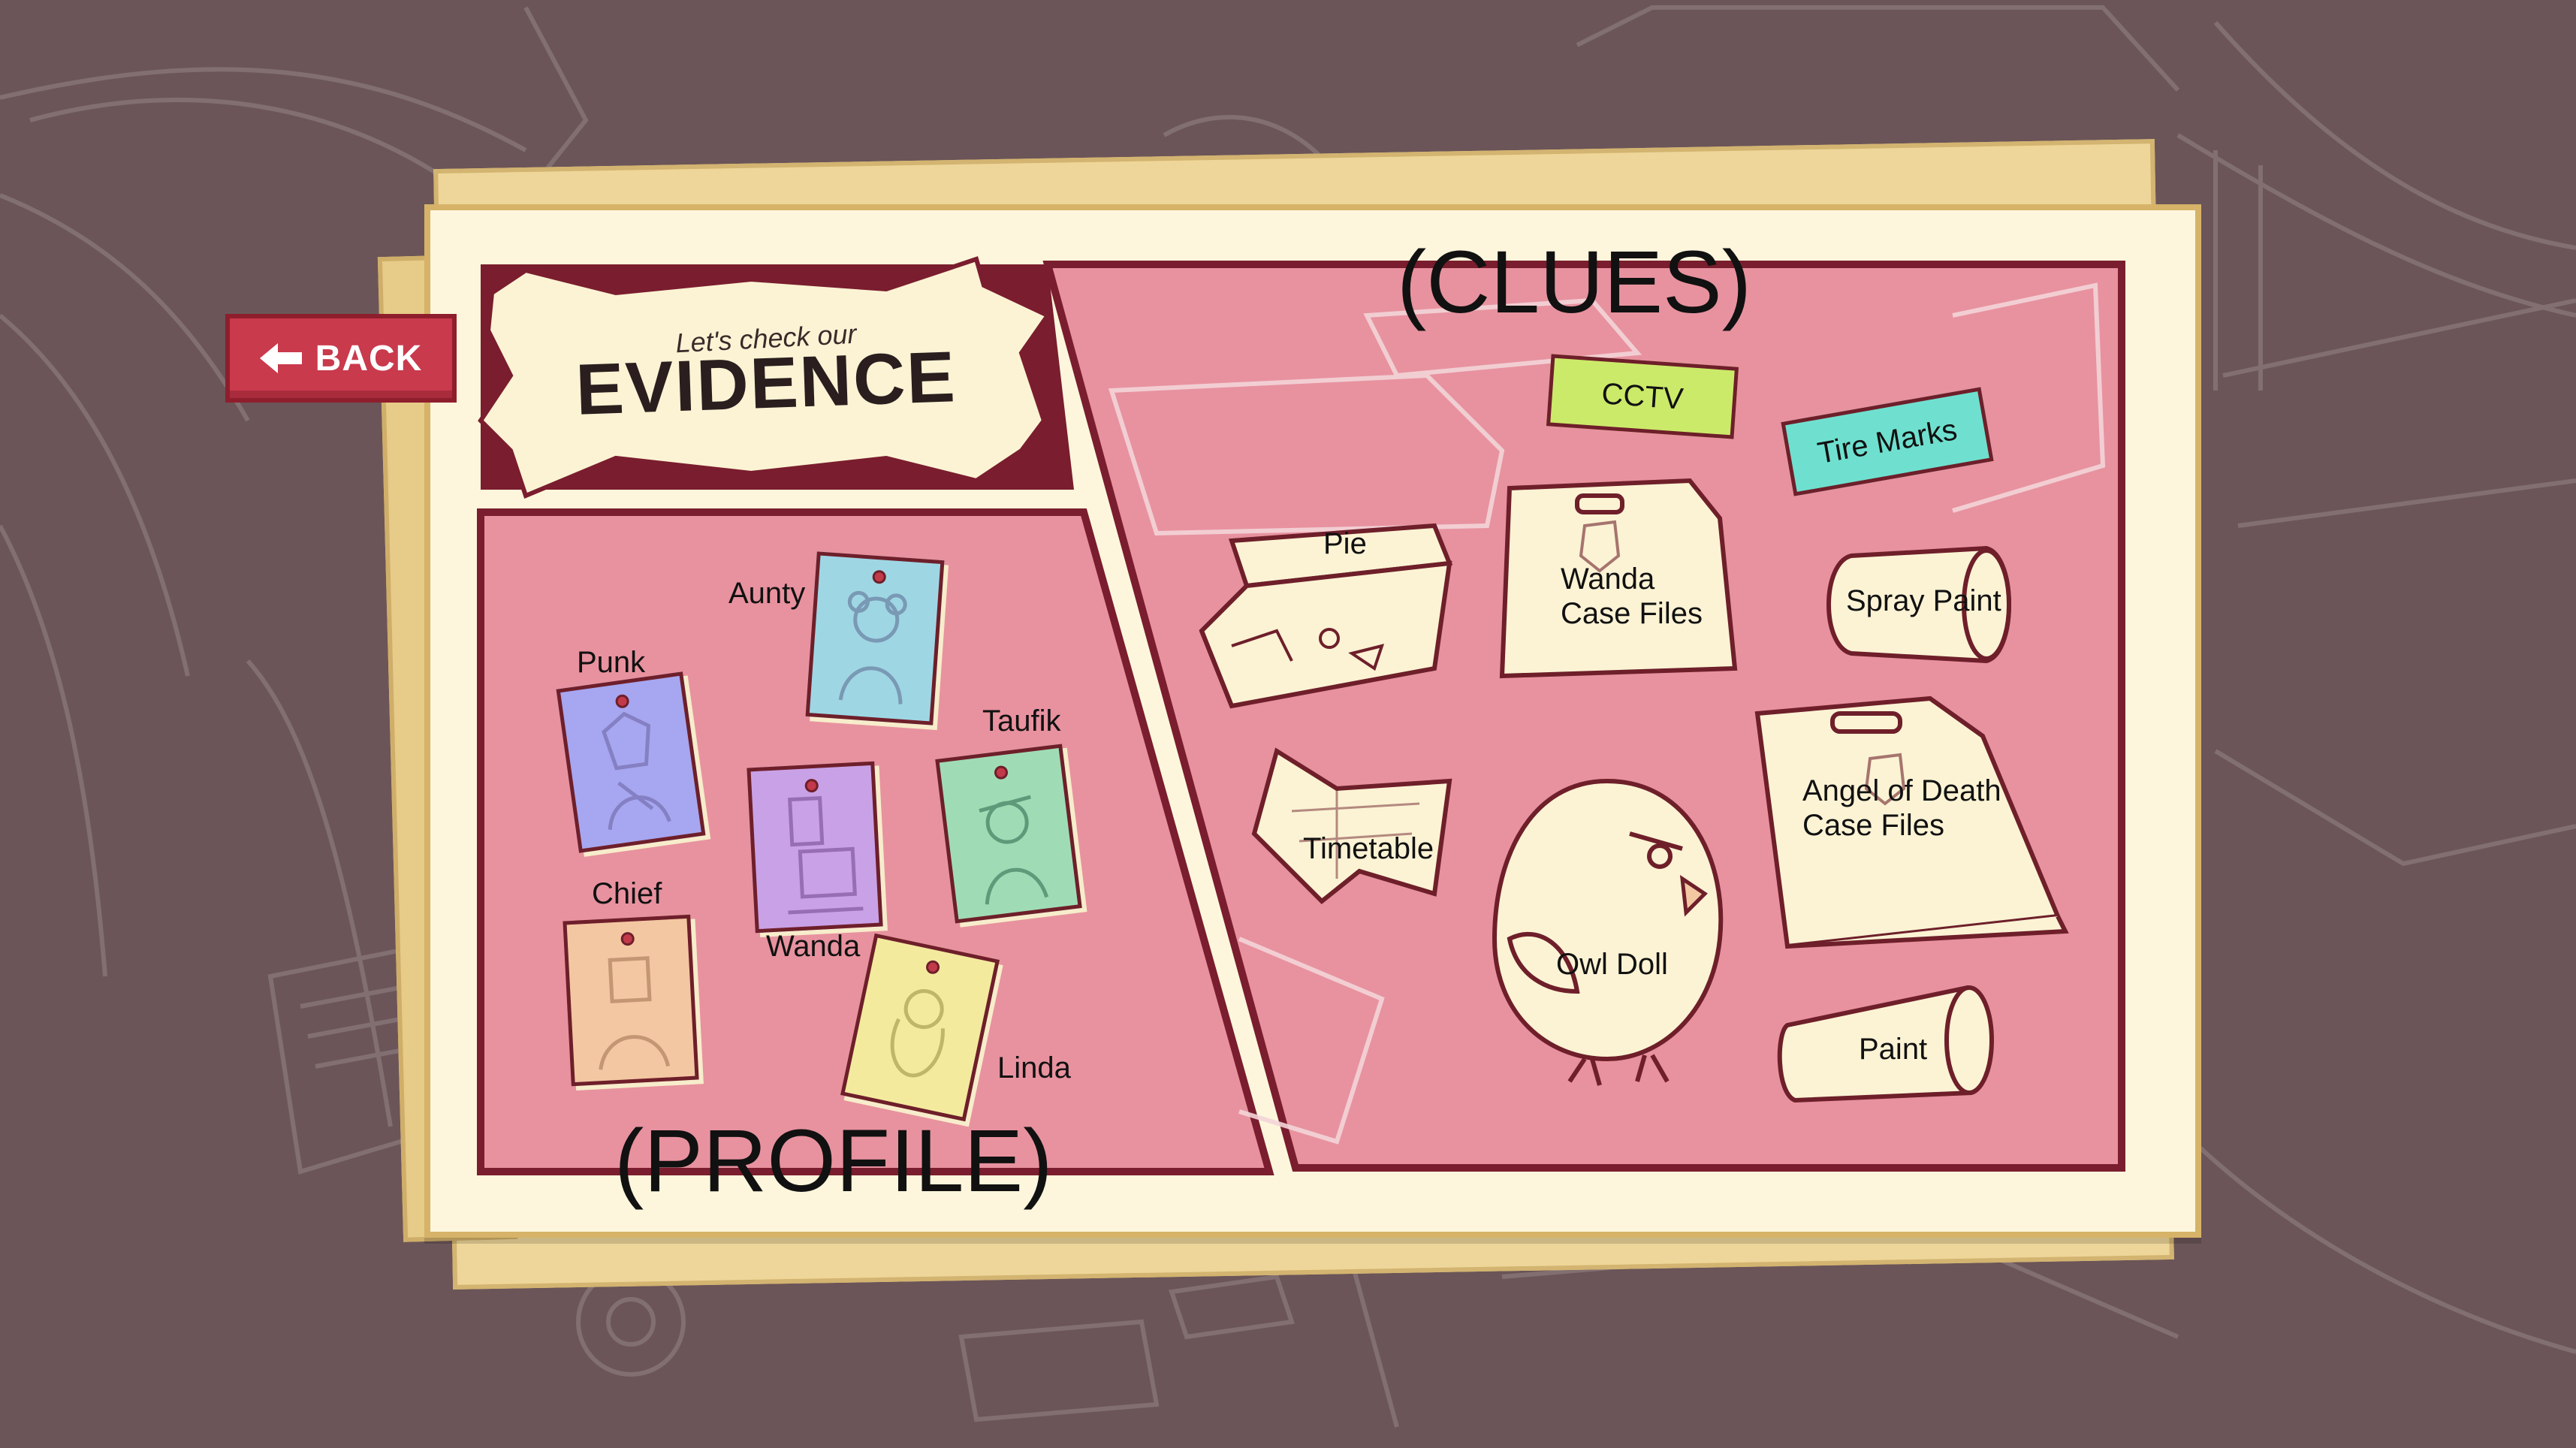 The image size is (2576, 1448). Describe the element at coordinates (1574, 282) in the screenshot. I see `clues-section-label: (CLUES)` at that location.